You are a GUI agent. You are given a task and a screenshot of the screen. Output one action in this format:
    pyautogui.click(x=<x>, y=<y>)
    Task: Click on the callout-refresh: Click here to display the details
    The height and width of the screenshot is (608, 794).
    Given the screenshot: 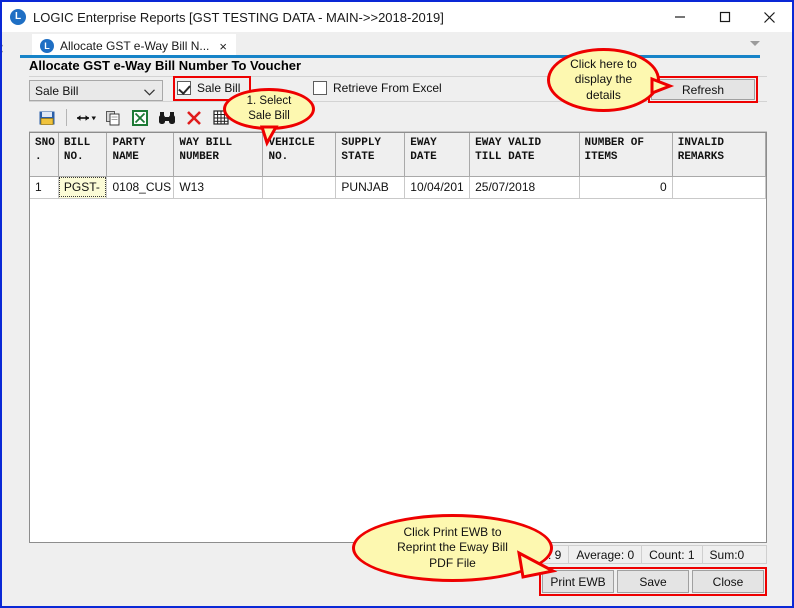 What is the action you would take?
    pyautogui.click(x=611, y=80)
    